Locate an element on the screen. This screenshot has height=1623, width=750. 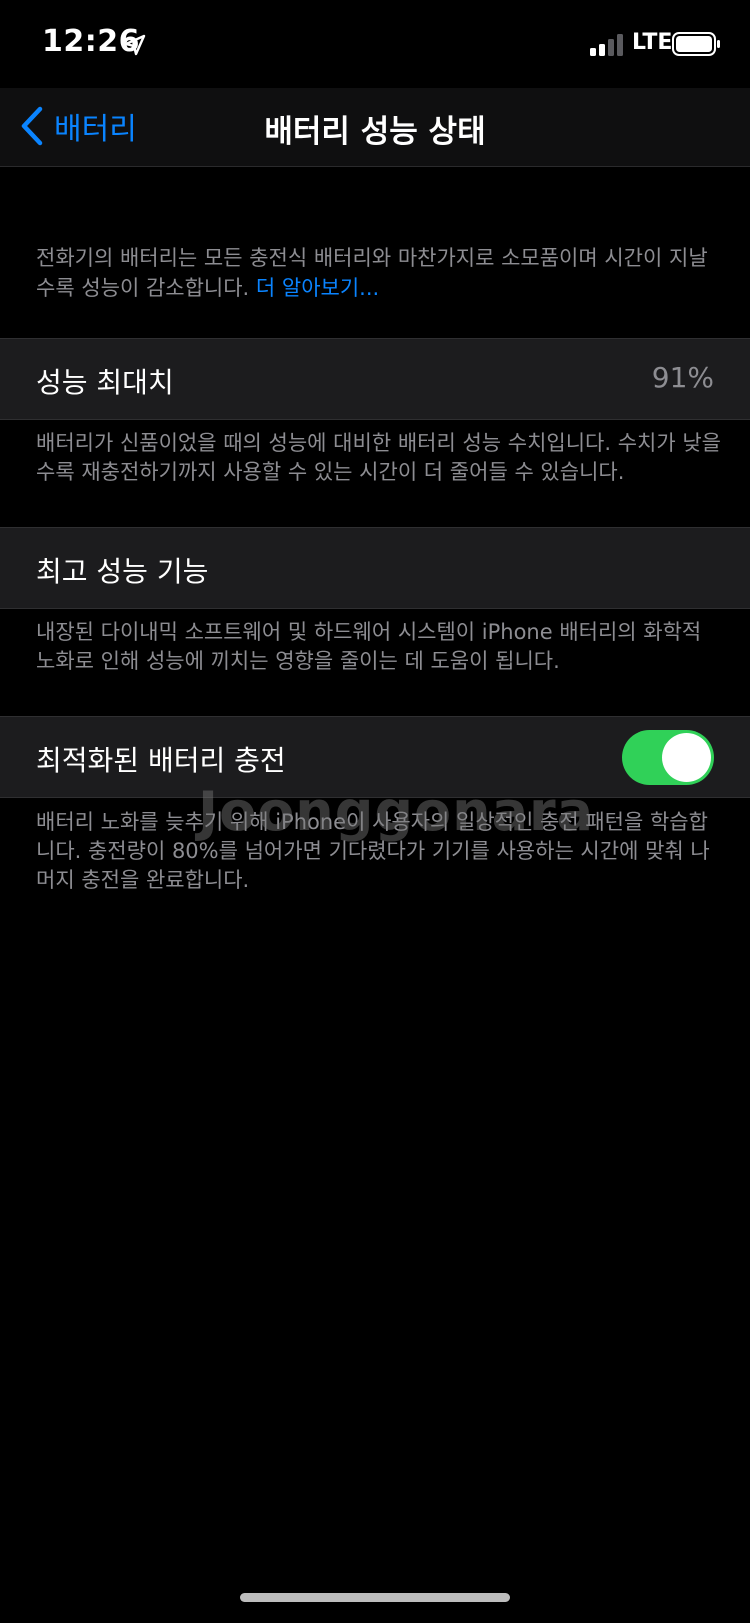
toggle-knob is located at coordinates (686, 757).